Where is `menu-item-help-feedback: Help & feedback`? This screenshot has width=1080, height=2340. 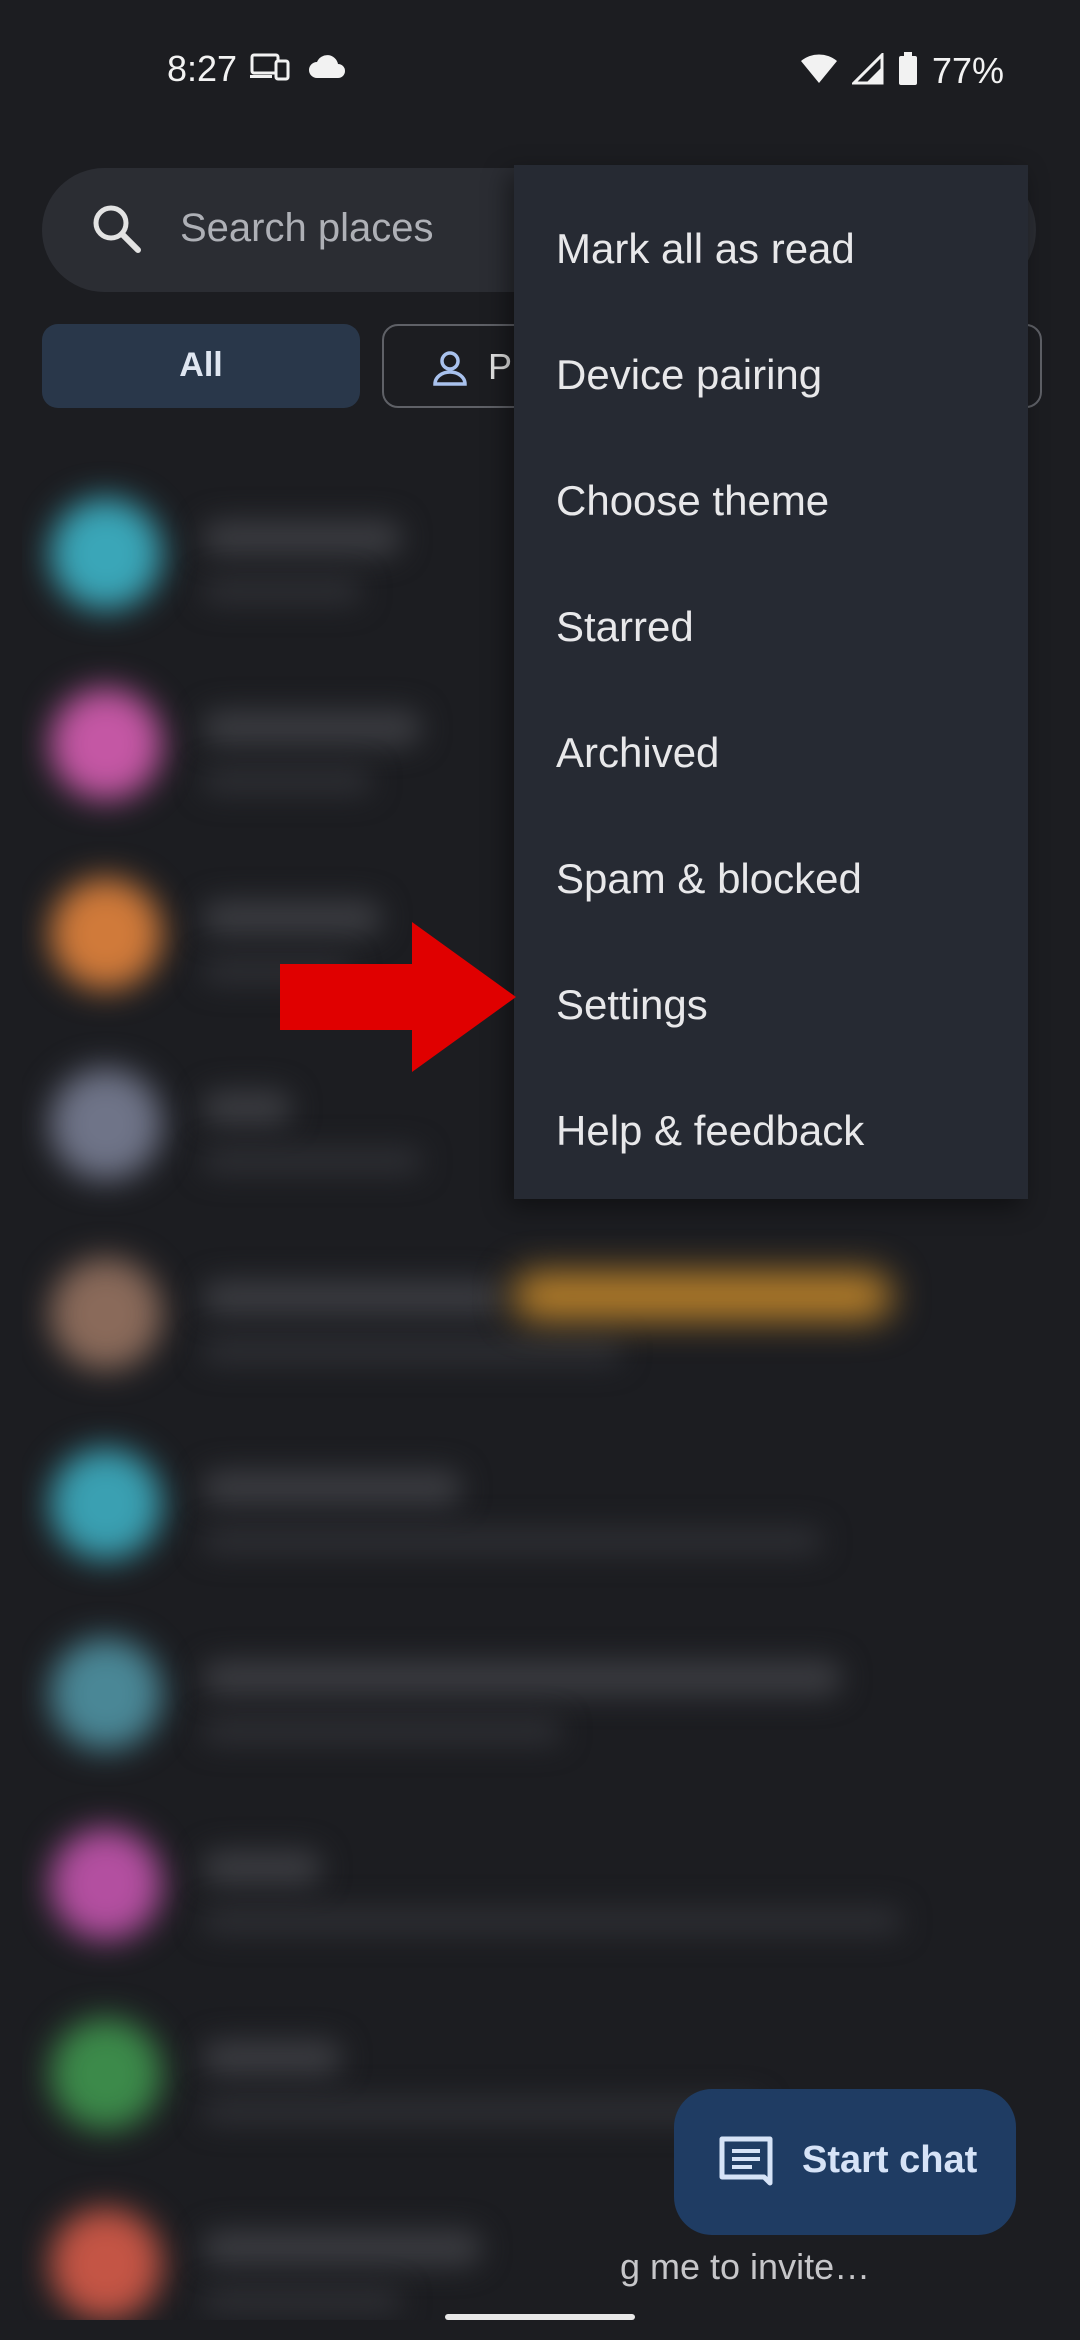
menu-item-help-feedback: Help & feedback is located at coordinates (710, 1131).